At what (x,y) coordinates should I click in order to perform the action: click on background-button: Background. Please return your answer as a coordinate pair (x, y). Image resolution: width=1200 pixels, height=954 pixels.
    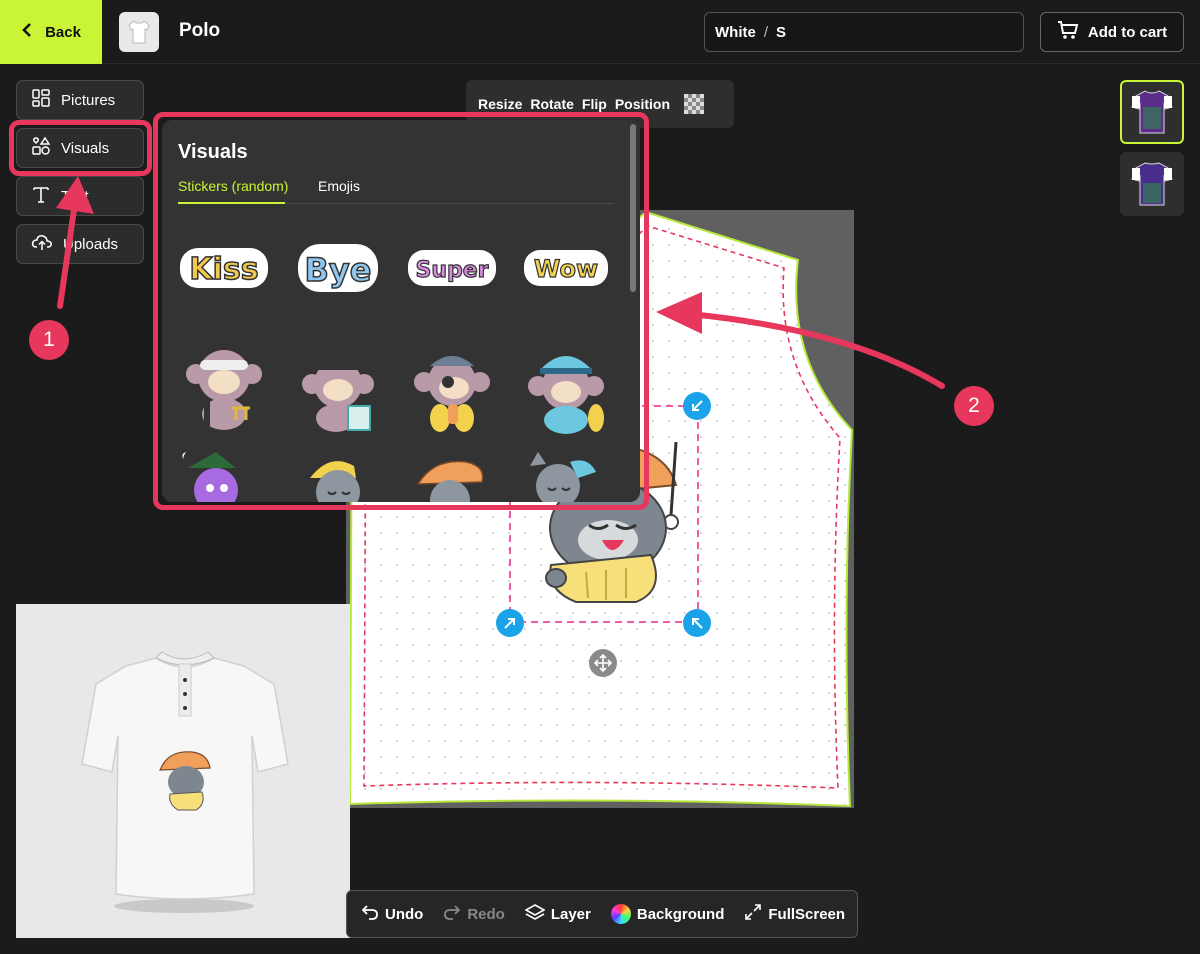
    Looking at the image, I should click on (667, 914).